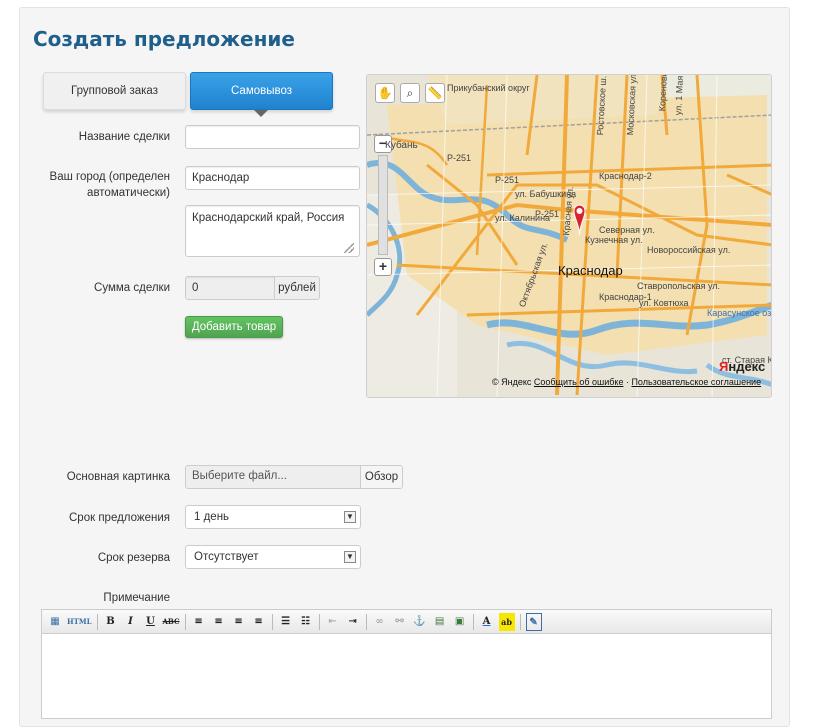 Image resolution: width=827 pixels, height=727 pixels. What do you see at coordinates (109, 177) in the screenshot?
I see `city-label-line1: Ваш город (определен` at bounding box center [109, 177].